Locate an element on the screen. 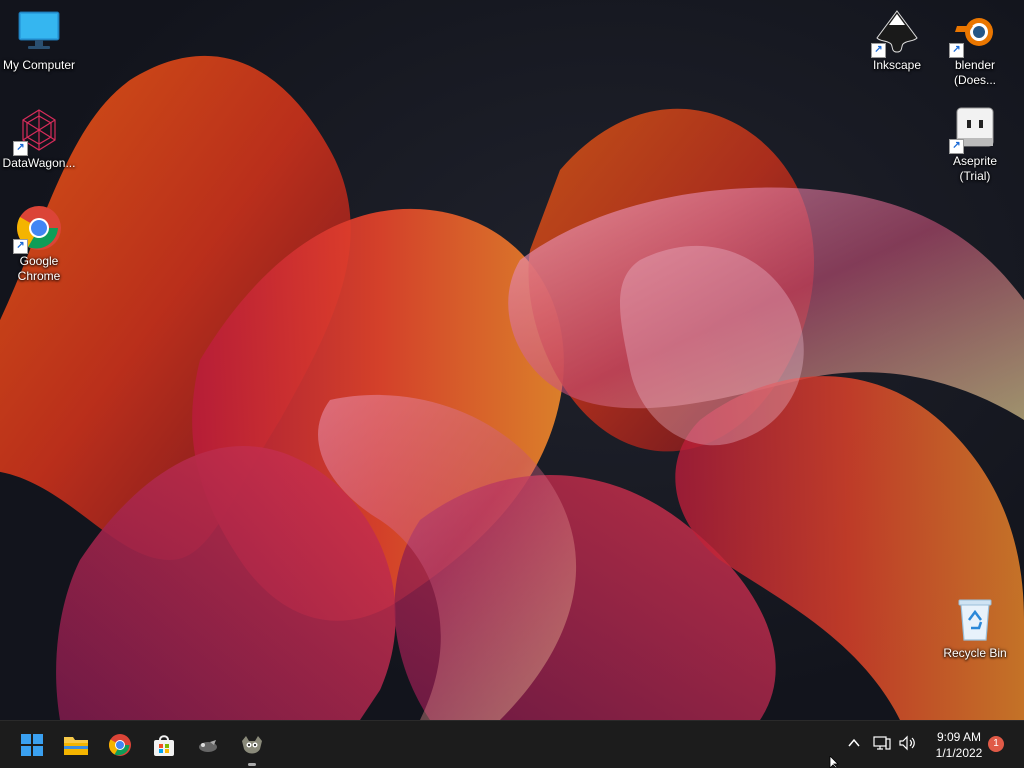 This screenshot has height=768, width=1024. clock-date: 1/1/2022 is located at coordinates (959, 753).